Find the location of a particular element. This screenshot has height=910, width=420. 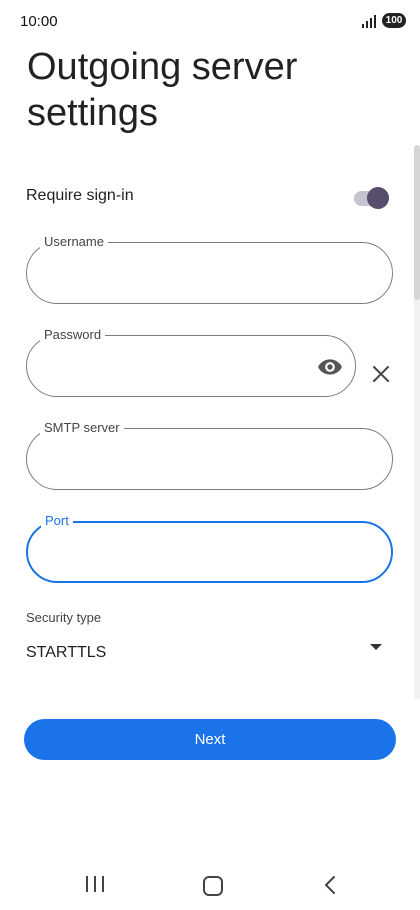

require-signin-label: Require sign-in is located at coordinates (80, 195).